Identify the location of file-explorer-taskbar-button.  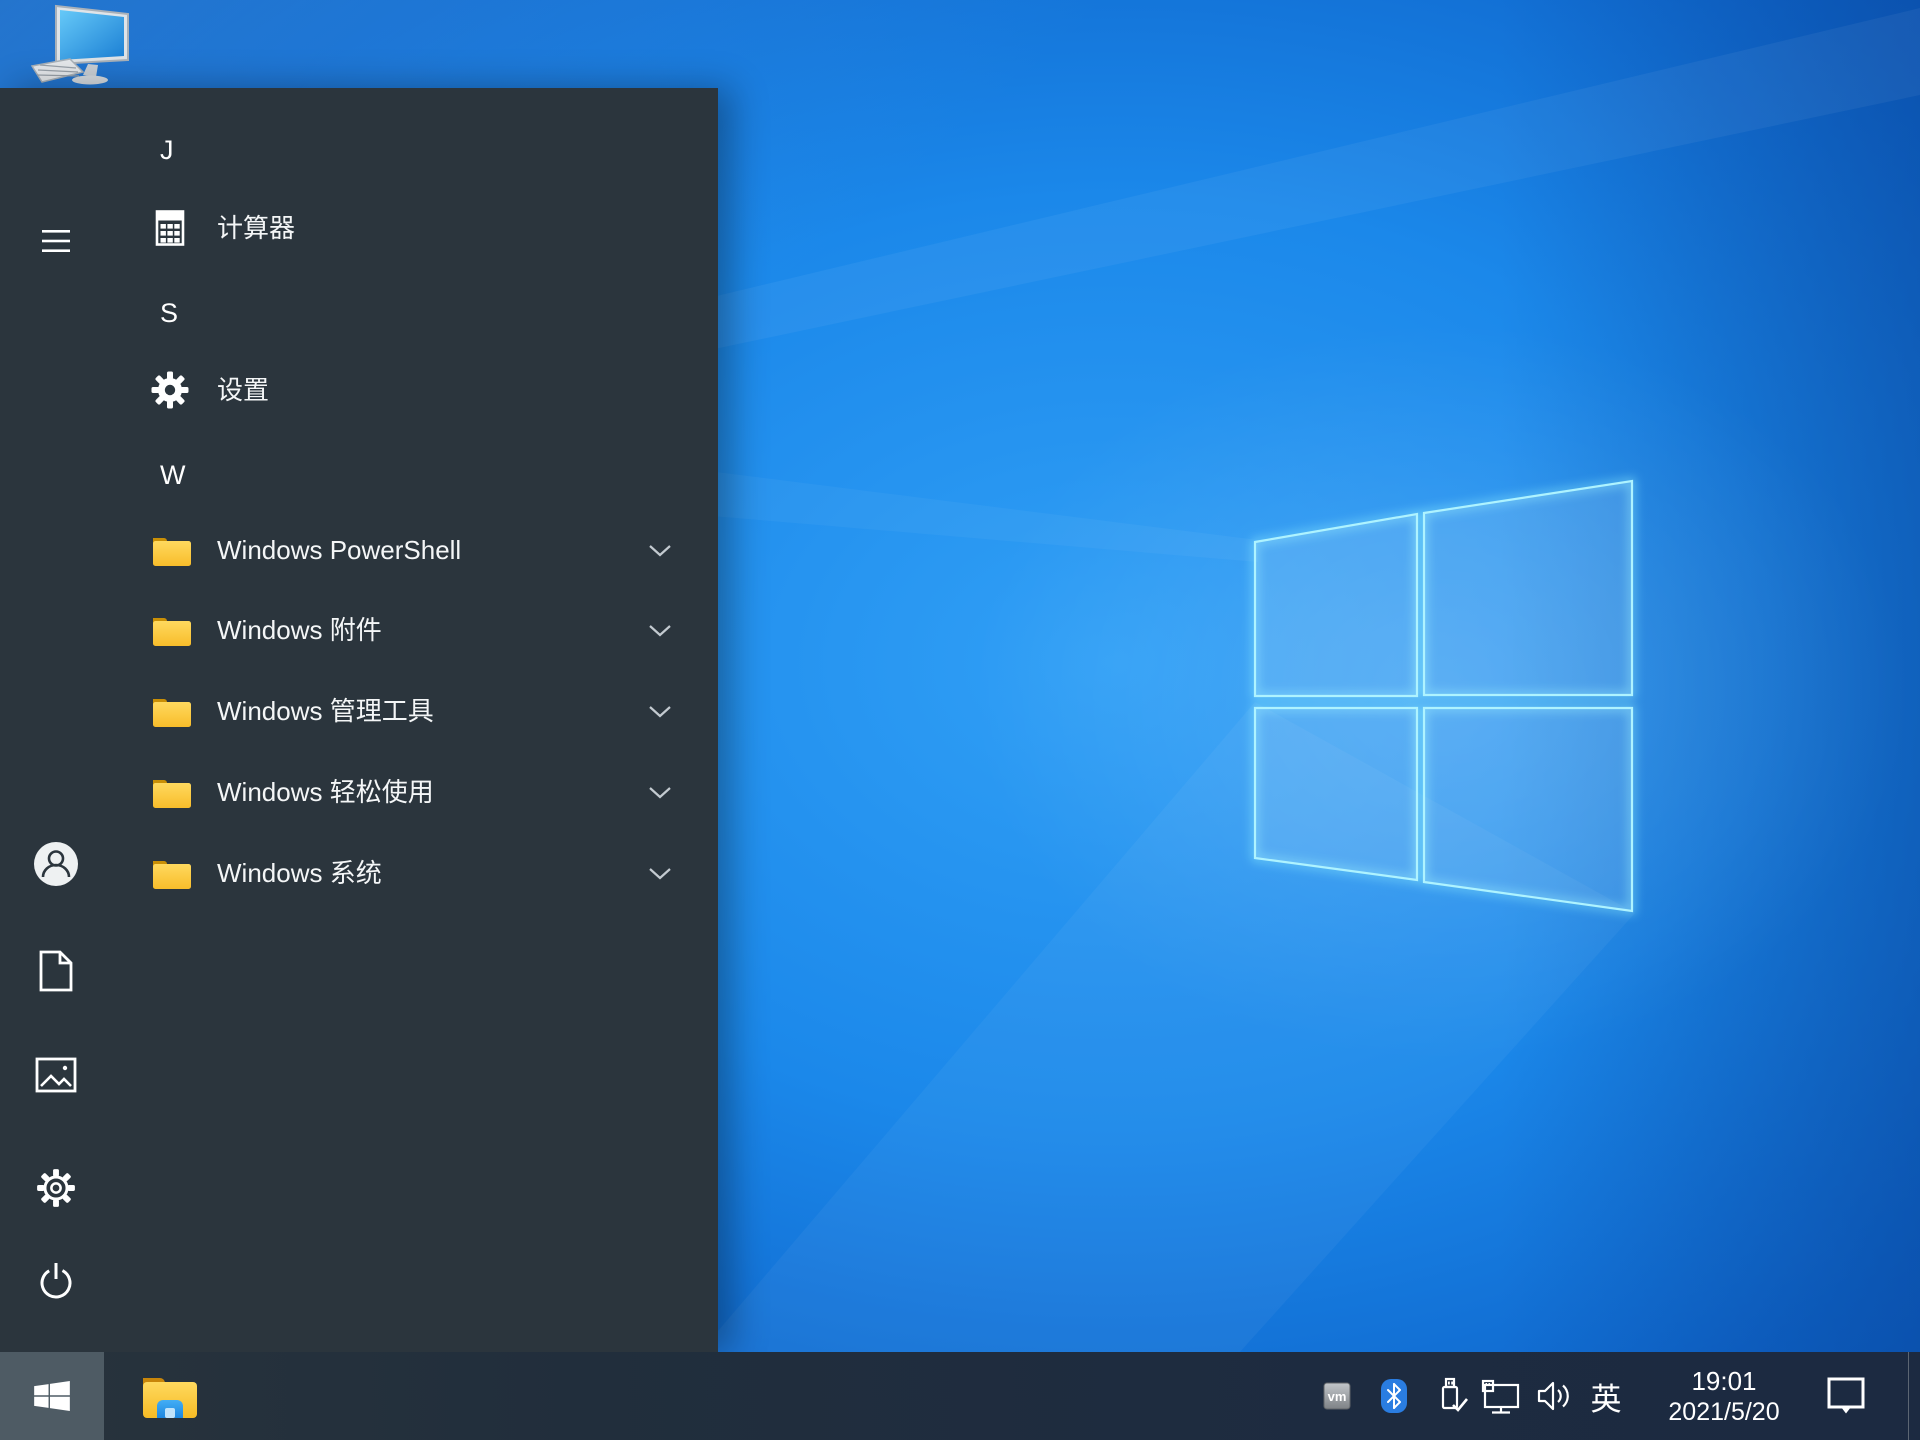
(170, 1396).